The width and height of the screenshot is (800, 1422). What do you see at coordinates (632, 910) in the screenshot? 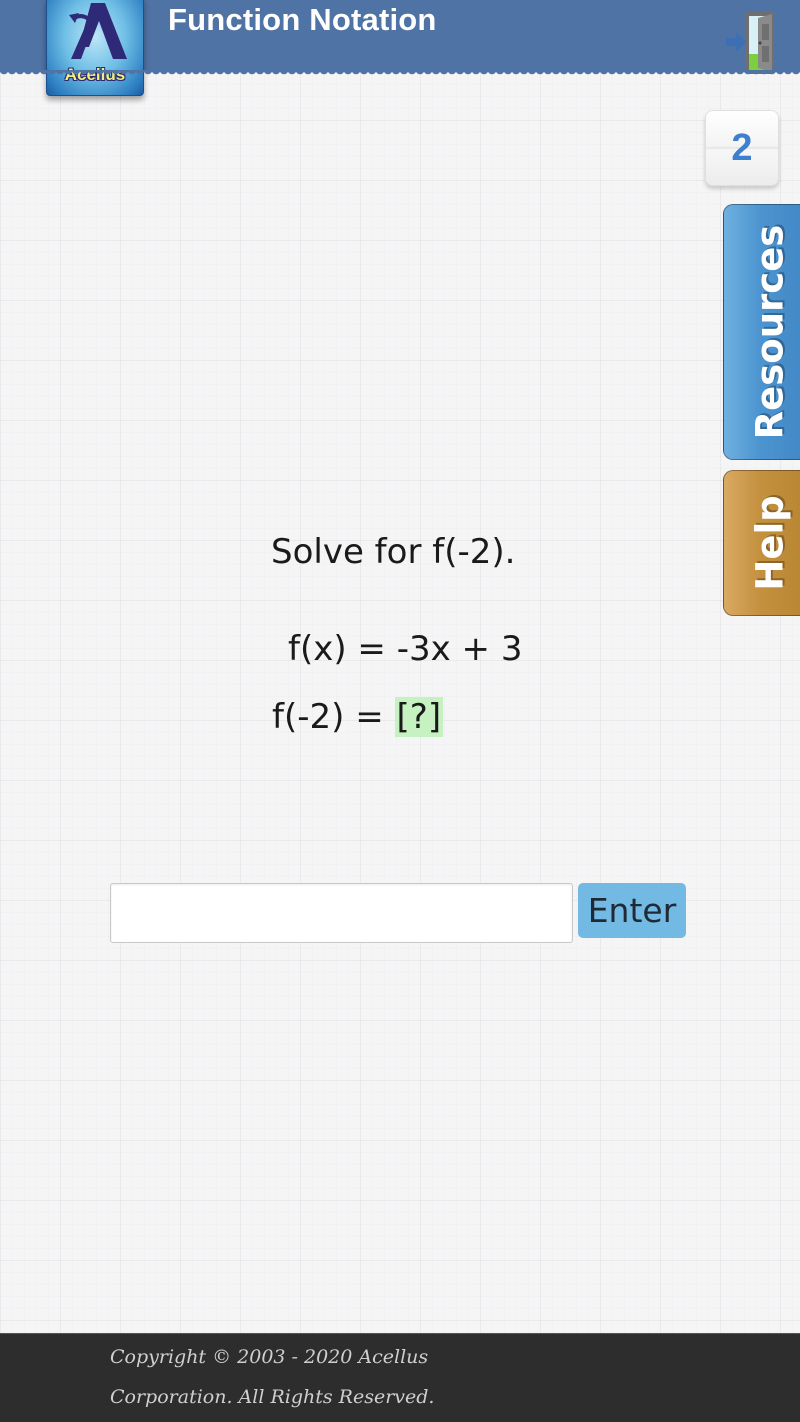
I see `enter-button: Enter` at bounding box center [632, 910].